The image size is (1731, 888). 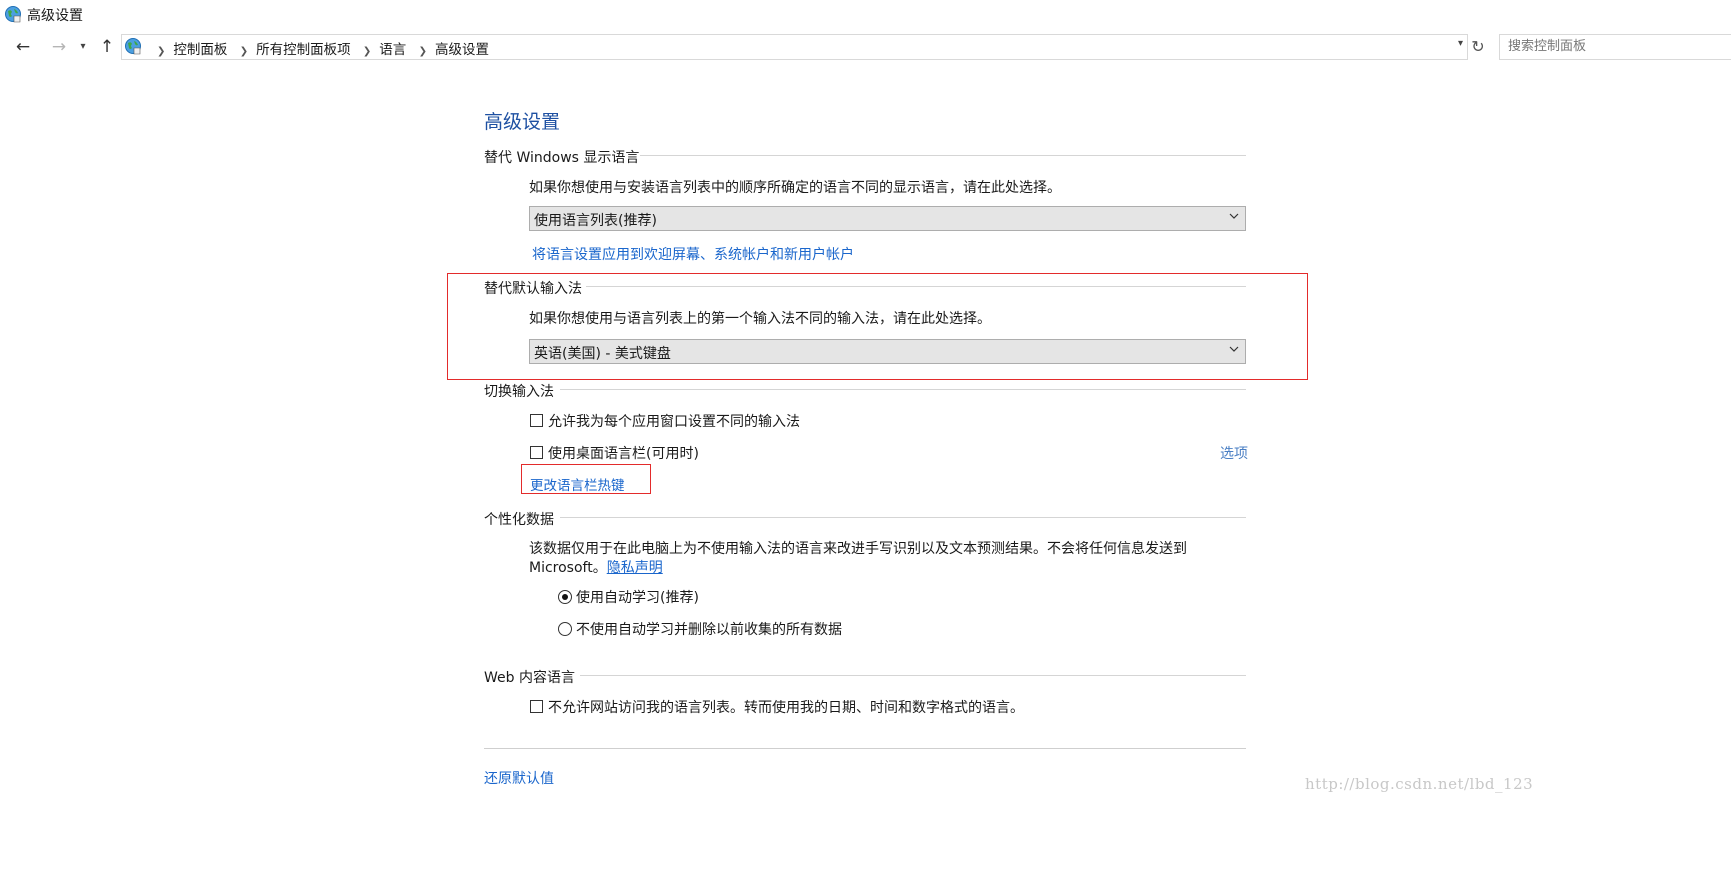 I want to click on default-input-select: 英语(美国) - 美式键盘, so click(x=887, y=351).